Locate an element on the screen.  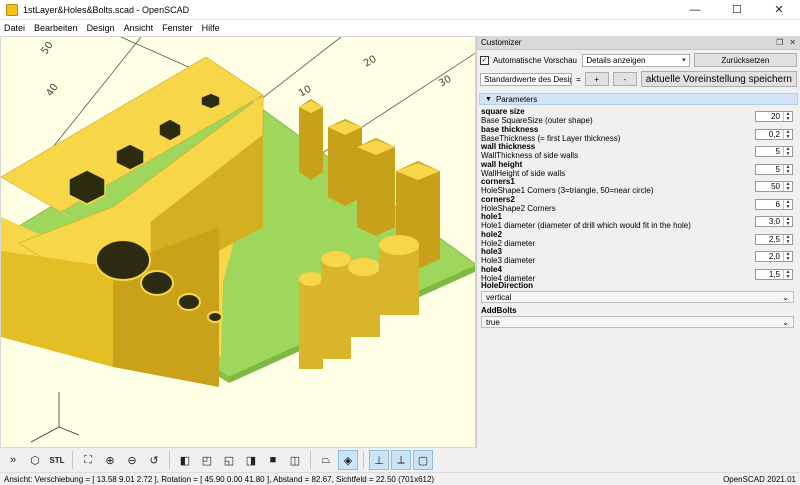
param-name: base thickness is located at coordinates (510, 129).